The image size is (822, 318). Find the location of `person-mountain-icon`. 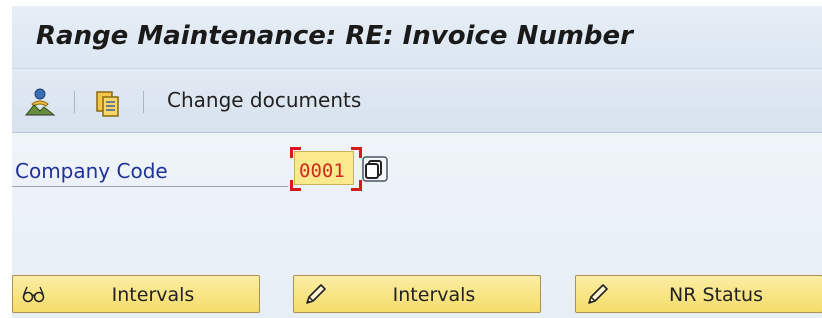

person-mountain-icon is located at coordinates (40, 103).